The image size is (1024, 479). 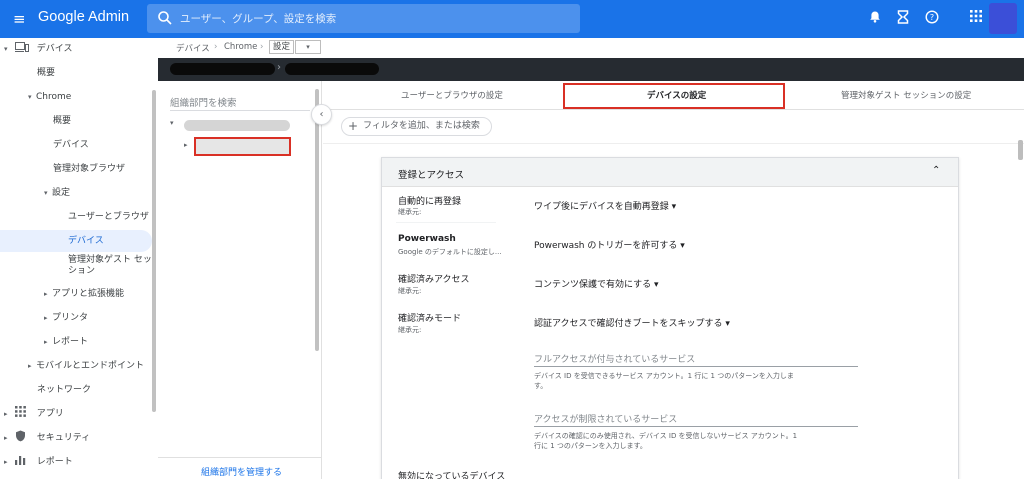 I want to click on manage-org-units-link: 組織部門を管理する, so click(x=241, y=471).